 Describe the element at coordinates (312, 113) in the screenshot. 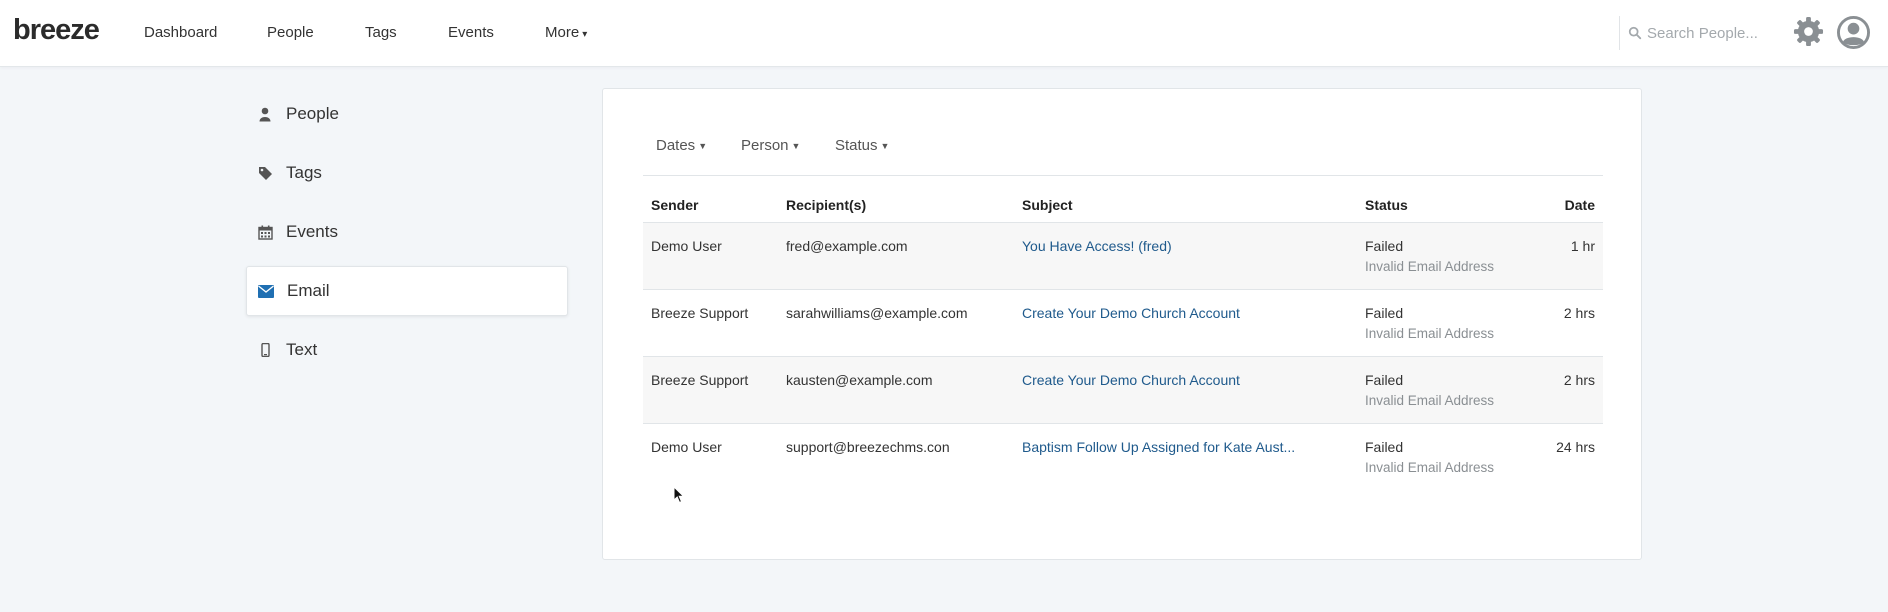

I see `sidebar-item-label: People` at that location.